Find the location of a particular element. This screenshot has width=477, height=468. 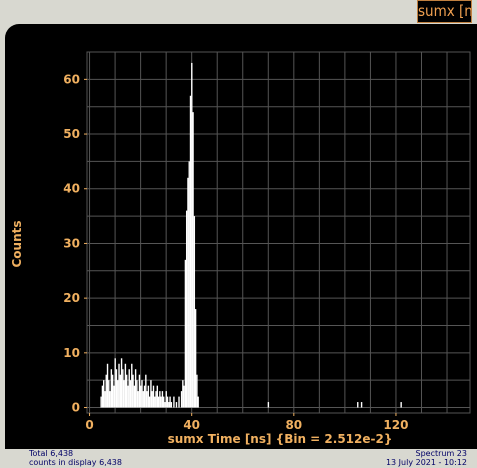

x-tick-label: 120 is located at coordinates (395, 425).